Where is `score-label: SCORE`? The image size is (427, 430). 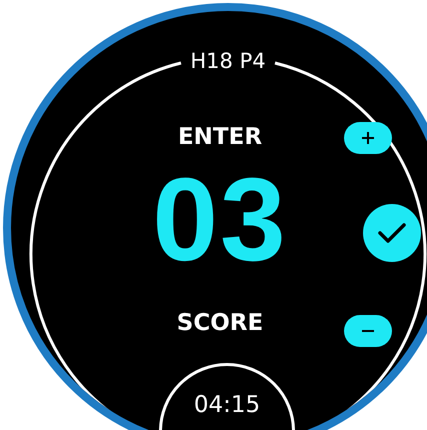
score-label: SCORE is located at coordinates (220, 323).